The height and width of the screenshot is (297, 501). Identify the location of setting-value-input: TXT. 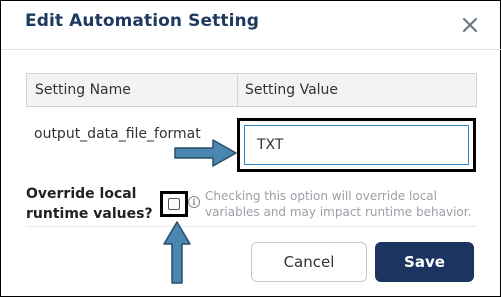
(356, 145).